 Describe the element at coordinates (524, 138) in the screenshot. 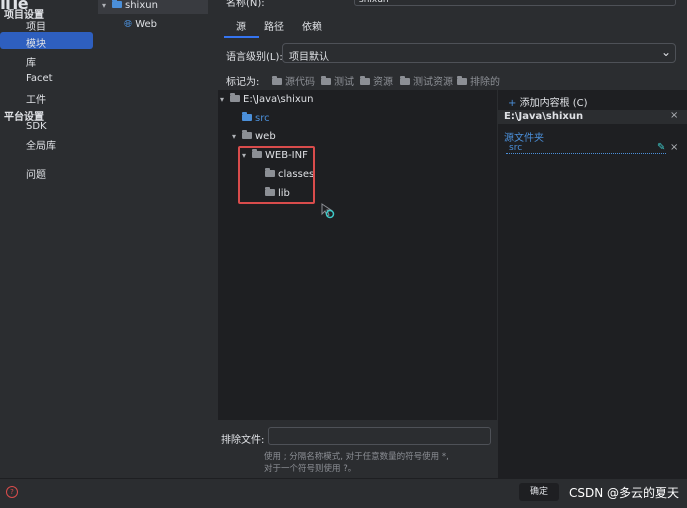

I see `source-folders-header: 源文件夹` at that location.